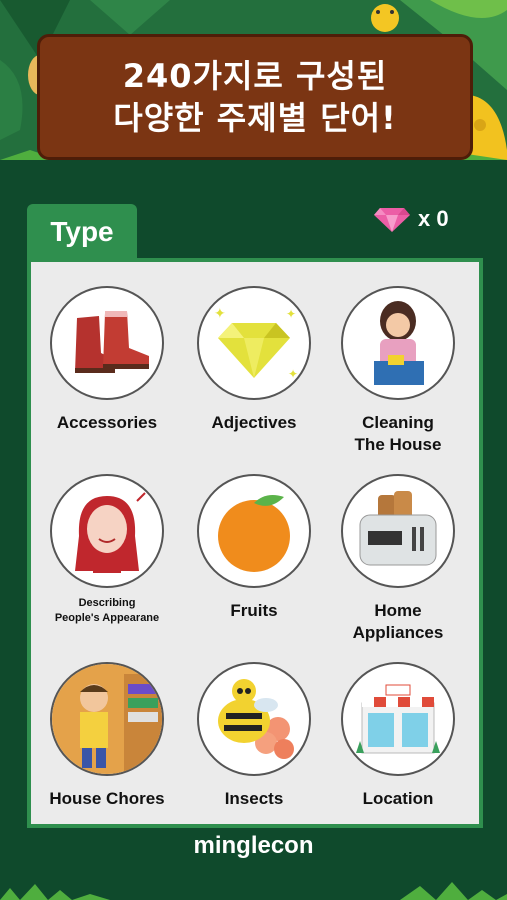 This screenshot has height=900, width=507. Describe the element at coordinates (107, 422) in the screenshot. I see `category-label: Accessories` at that location.